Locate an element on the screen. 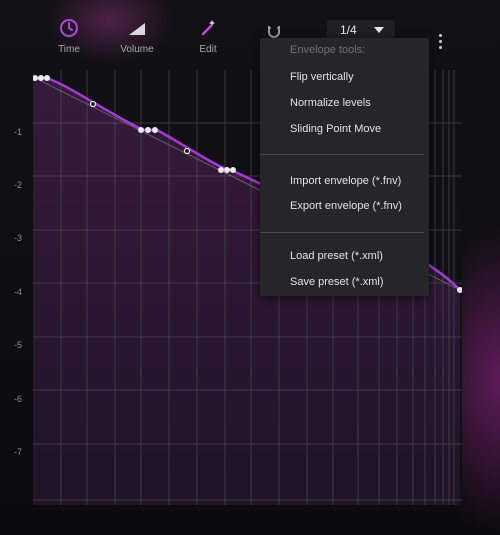 Image resolution: width=500 pixels, height=535 pixels. edit-tool-button: Edit is located at coordinates (208, 36).